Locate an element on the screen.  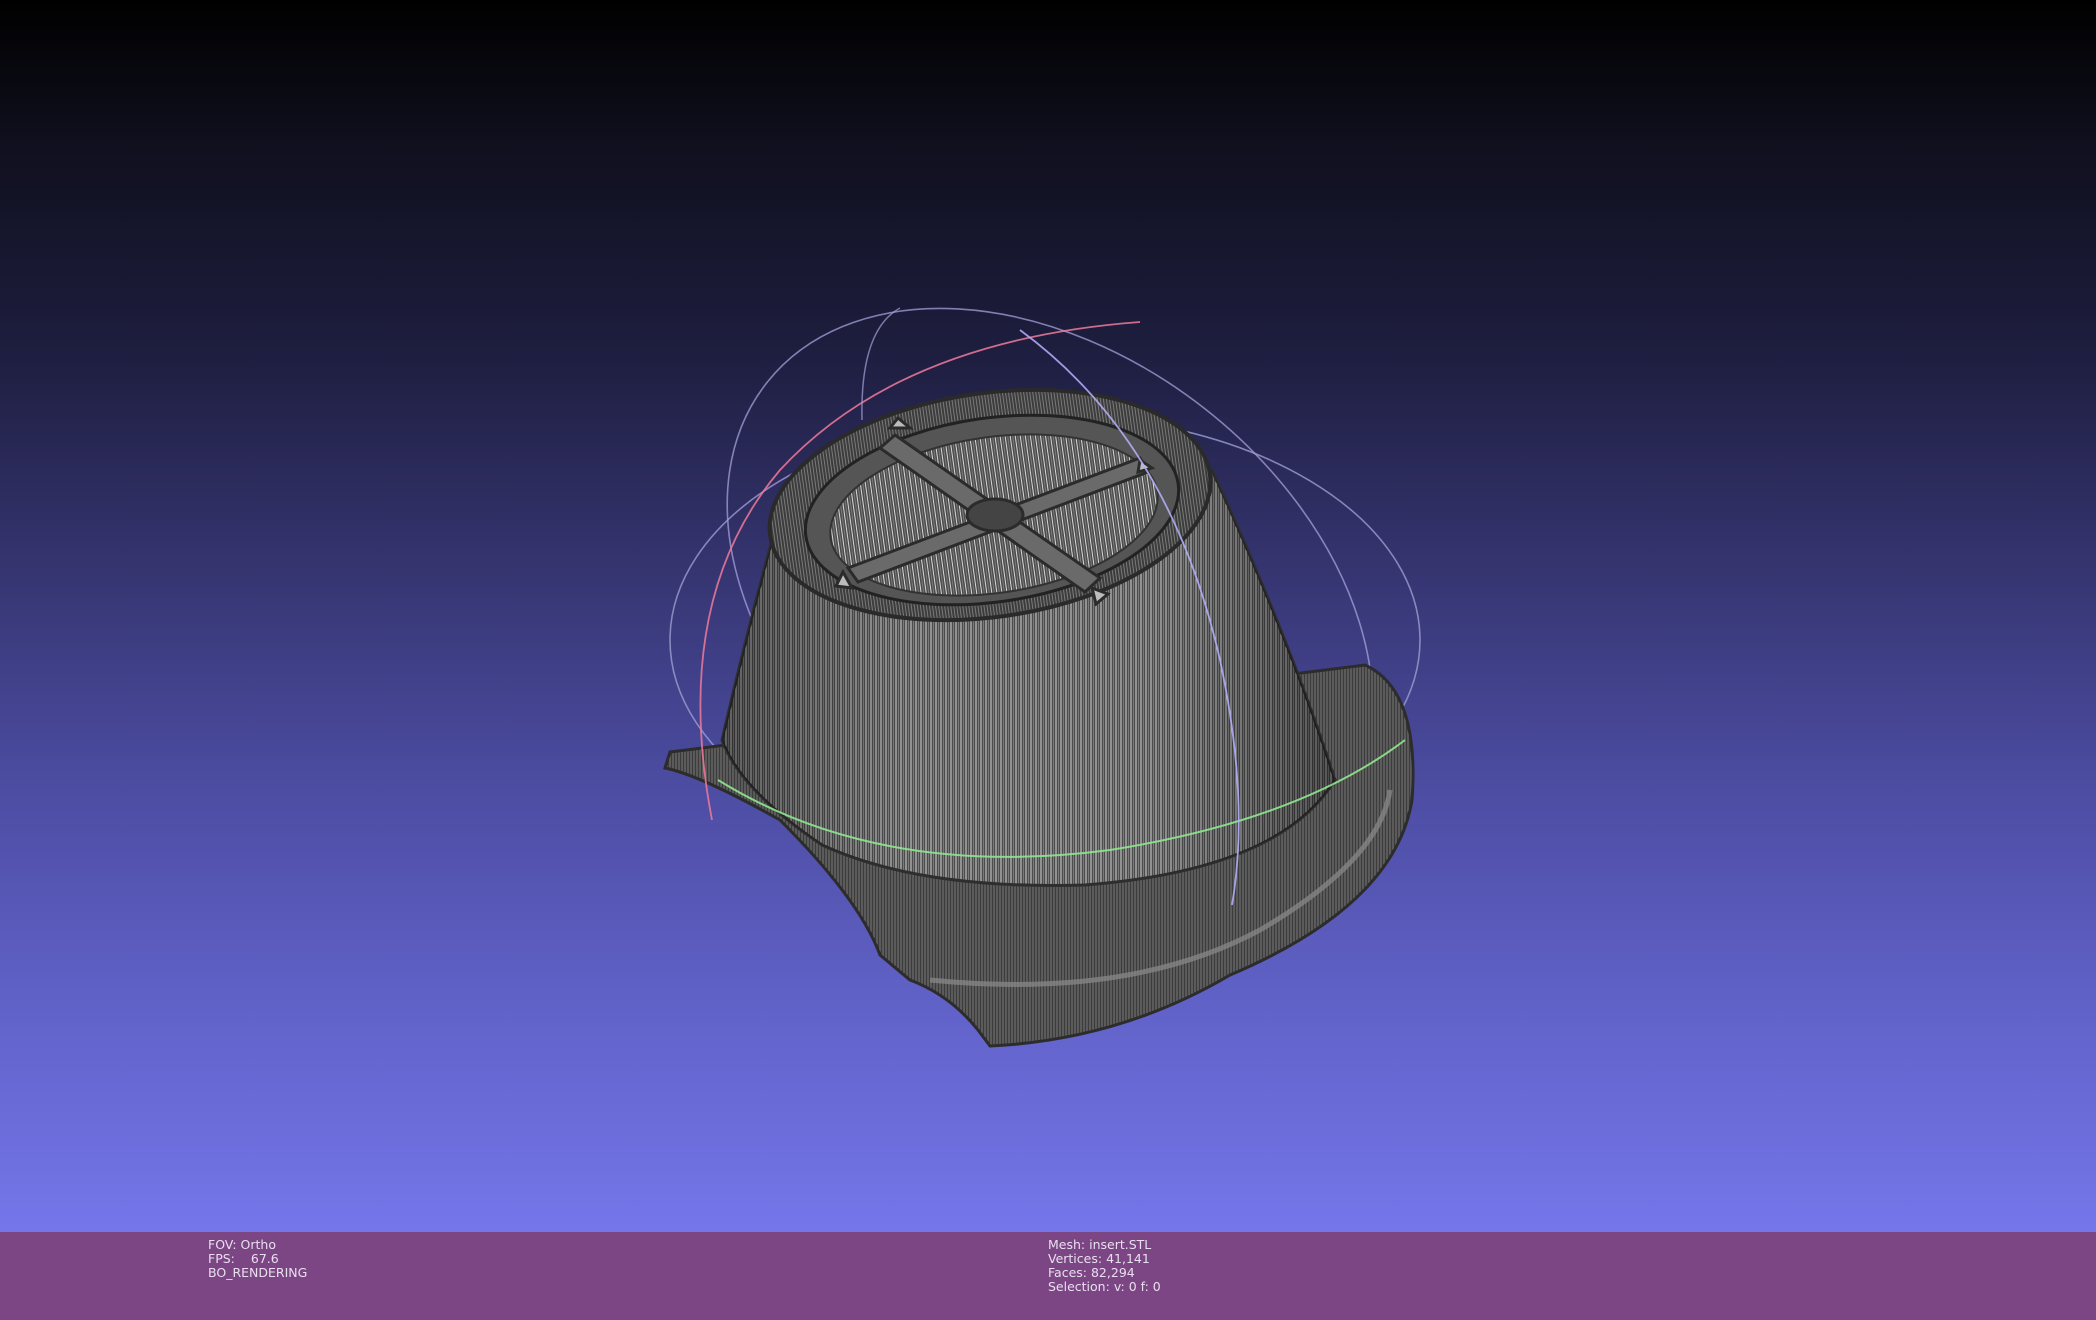
mesh-label: Mesh: is located at coordinates (1067, 1244).